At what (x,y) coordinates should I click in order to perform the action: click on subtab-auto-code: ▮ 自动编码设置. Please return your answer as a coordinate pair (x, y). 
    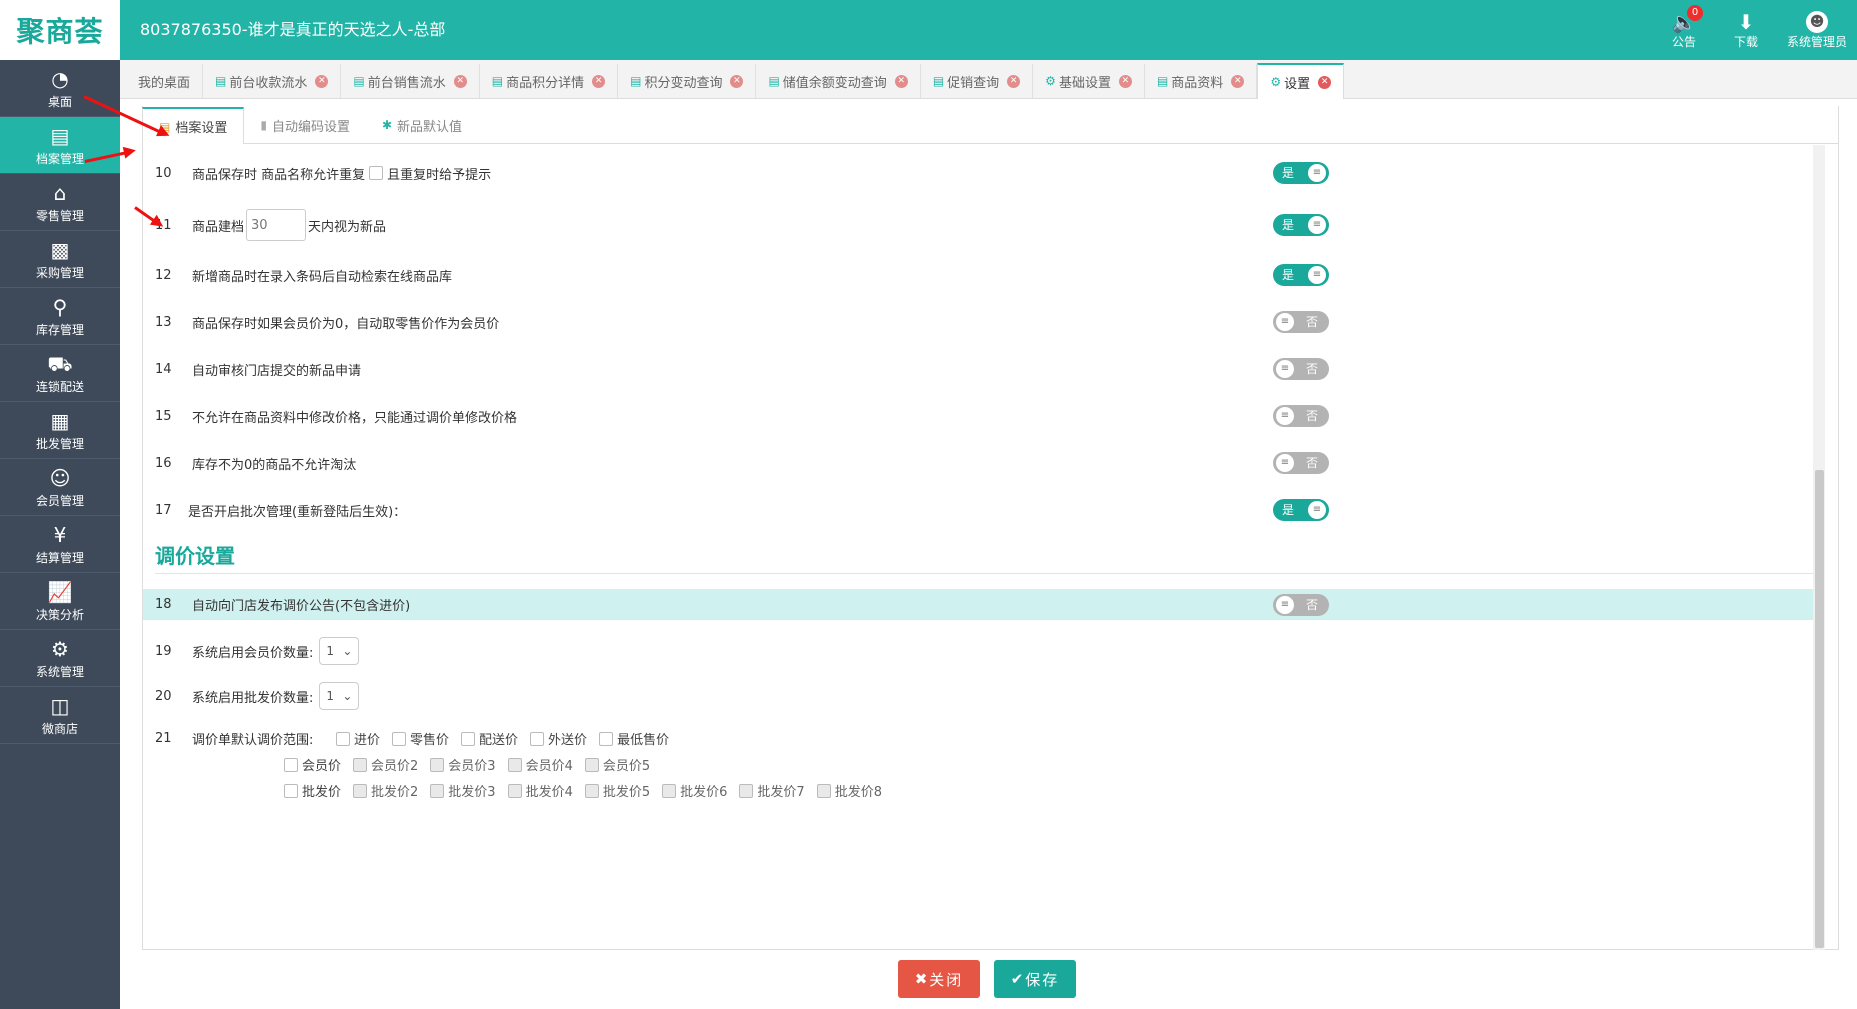
    Looking at the image, I should click on (305, 125).